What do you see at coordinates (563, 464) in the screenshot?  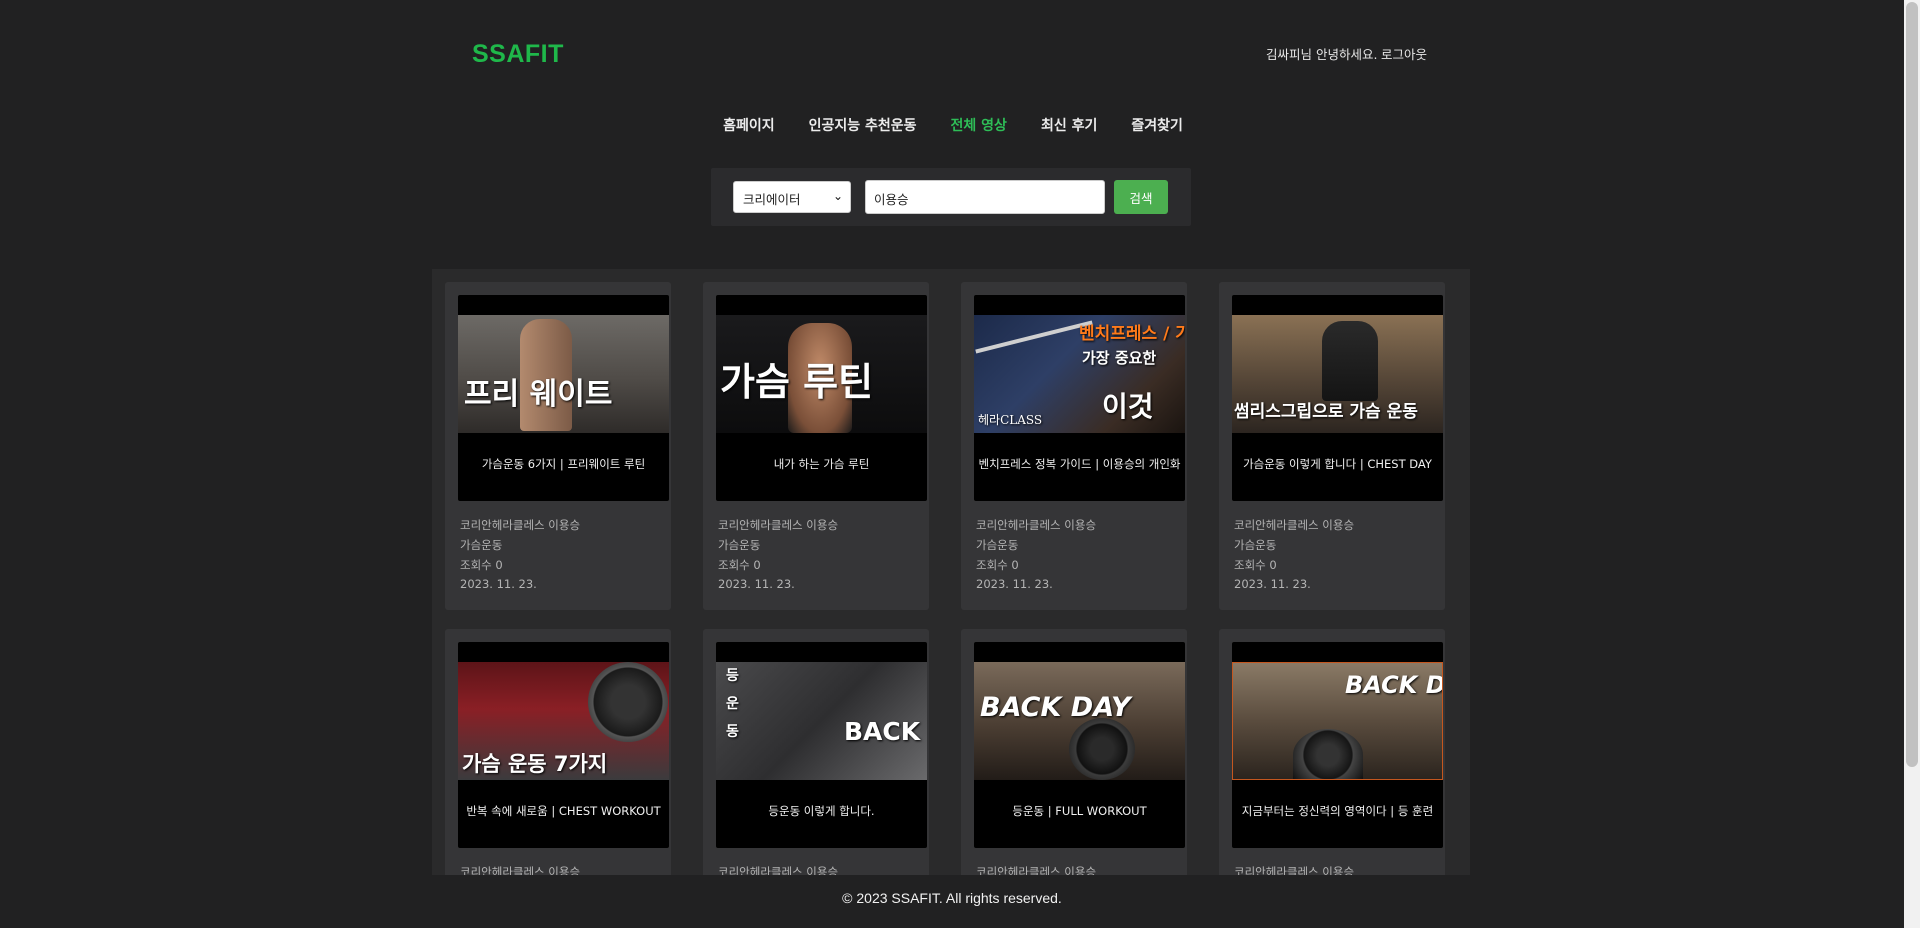 I see `video-title: 가슴운동 6가지 | 프리웨이트 루틴` at bounding box center [563, 464].